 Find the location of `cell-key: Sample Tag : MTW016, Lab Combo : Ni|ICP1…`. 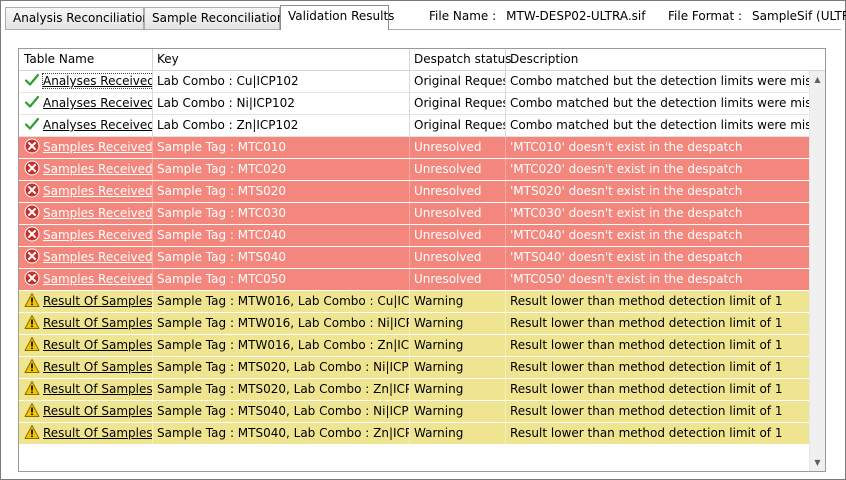

cell-key: Sample Tag : MTW016, Lab Combo : Ni|ICP1… is located at coordinates (281, 323).